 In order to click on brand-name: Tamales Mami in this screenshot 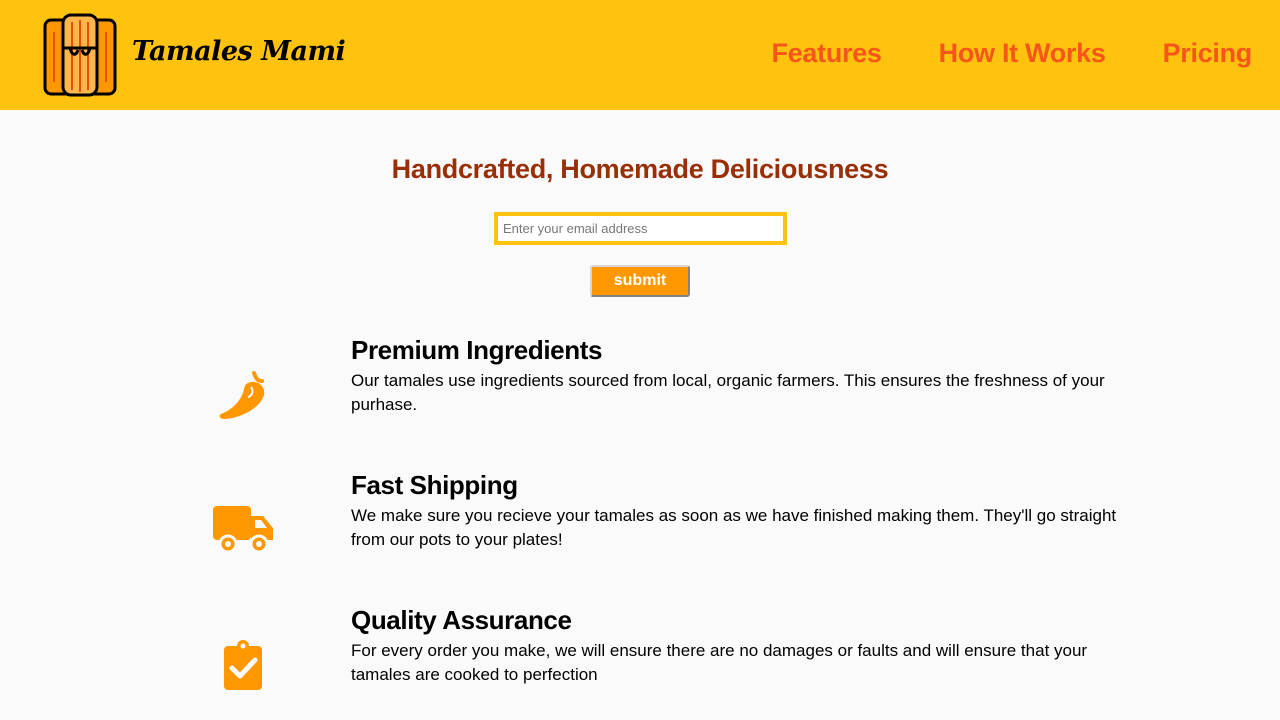, I will do `click(239, 51)`.